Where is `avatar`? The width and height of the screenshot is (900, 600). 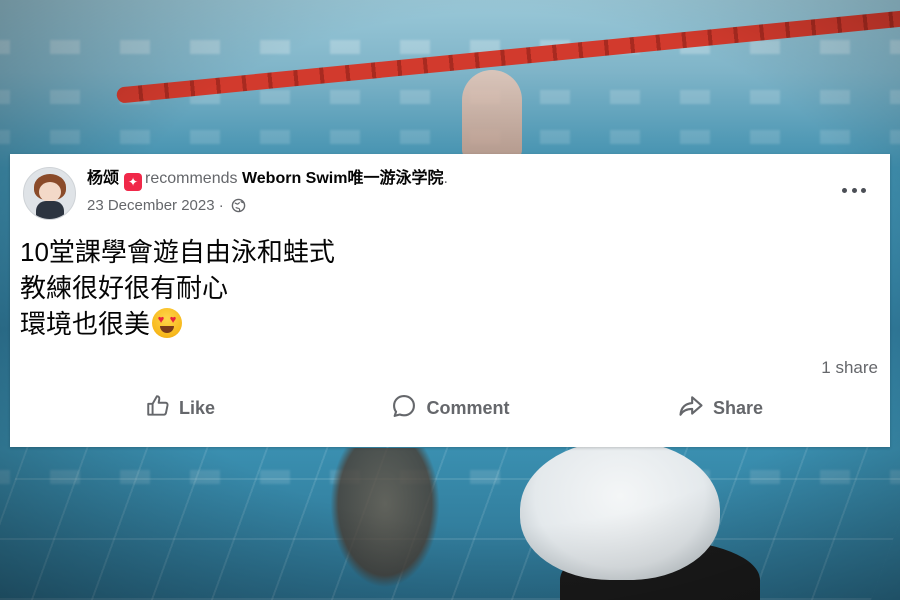 avatar is located at coordinates (49, 193).